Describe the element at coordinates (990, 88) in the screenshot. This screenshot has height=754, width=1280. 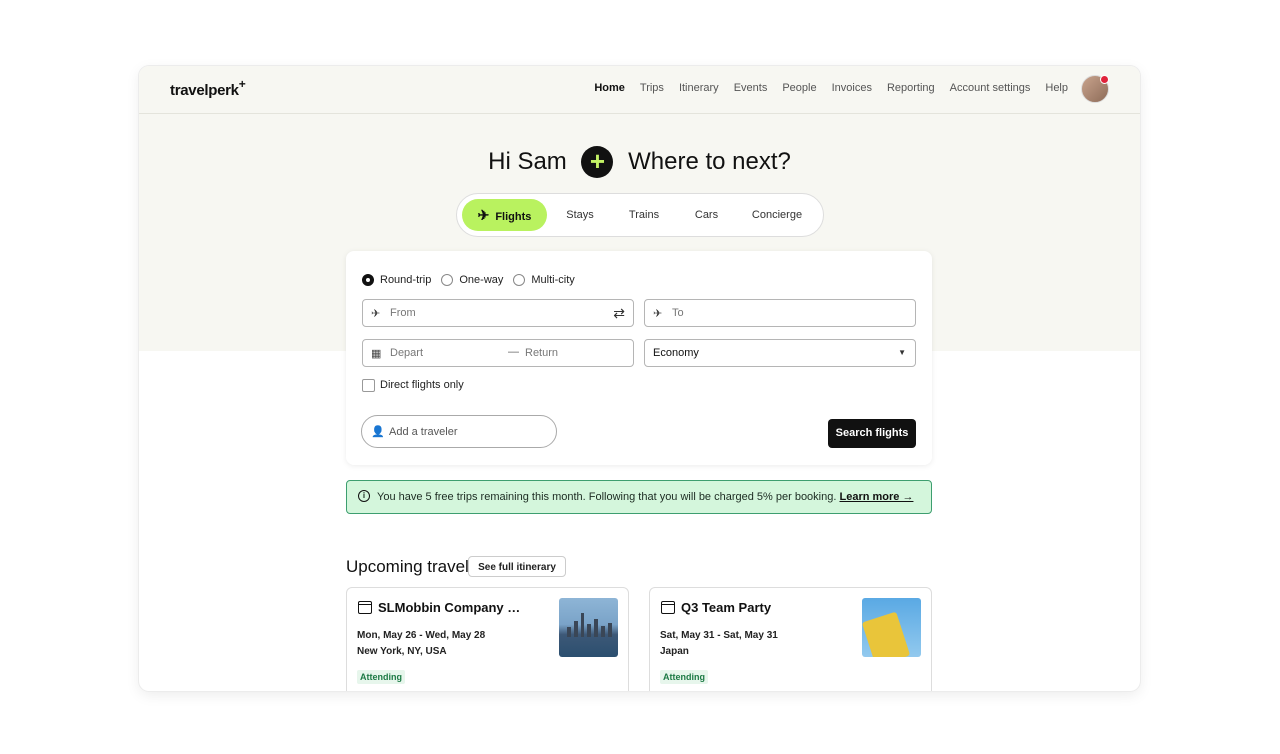
I see `nav-account-settings: Account settings` at that location.